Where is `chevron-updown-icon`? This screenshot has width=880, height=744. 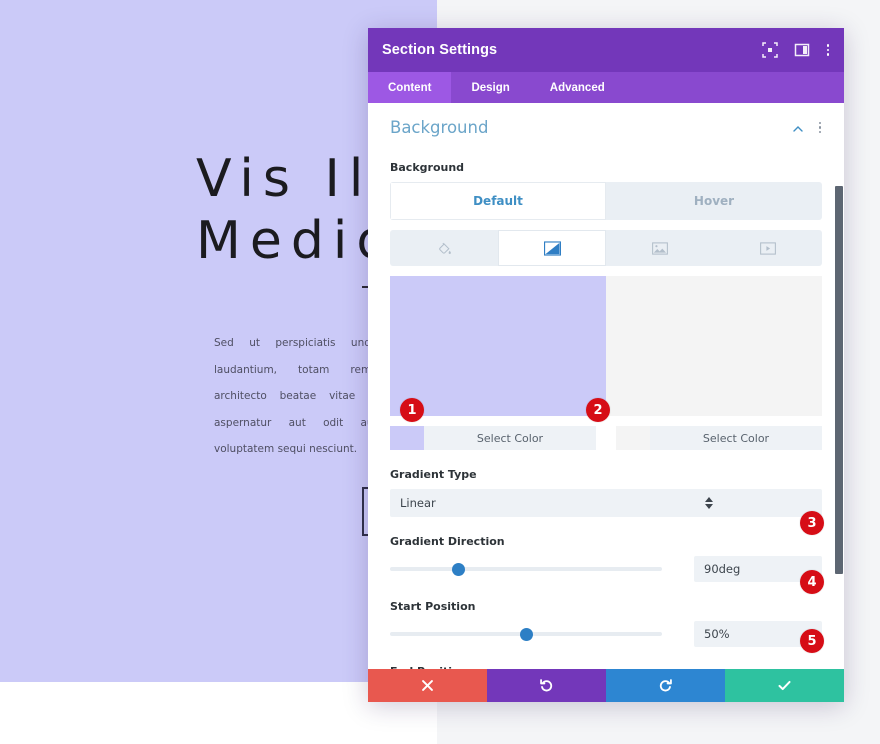 chevron-updown-icon is located at coordinates (709, 503).